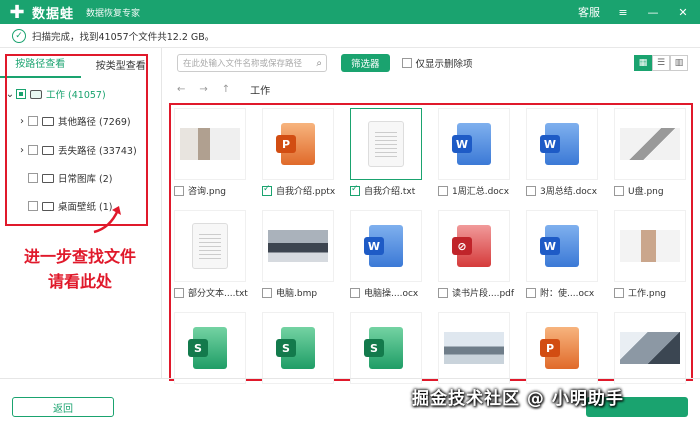 This screenshot has width=700, height=426. Describe the element at coordinates (113, 13) in the screenshot. I see `app-tagline: 数据恢复专家` at that location.